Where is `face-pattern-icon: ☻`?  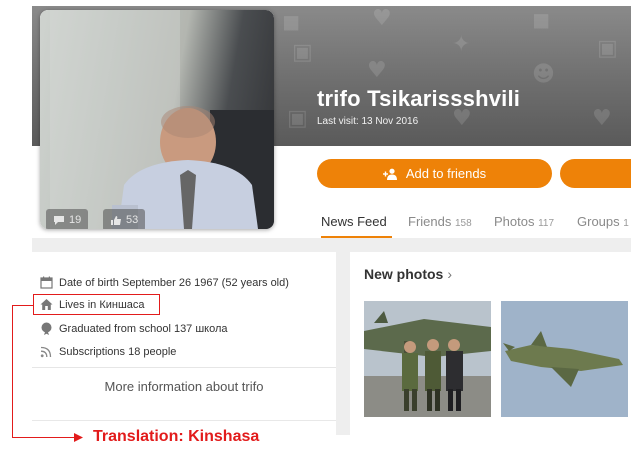 face-pattern-icon: ☻ is located at coordinates (543, 74).